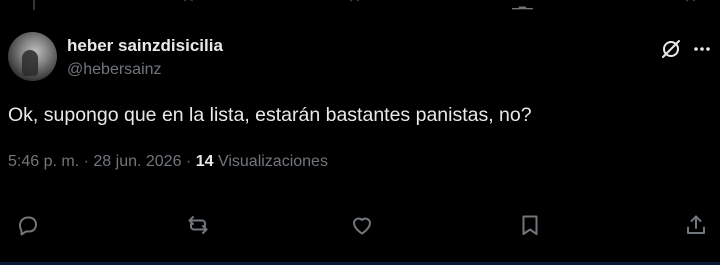 This screenshot has height=265, width=720. Describe the element at coordinates (43, 161) in the screenshot. I see `tweet-time: 5:46 p. m.` at that location.